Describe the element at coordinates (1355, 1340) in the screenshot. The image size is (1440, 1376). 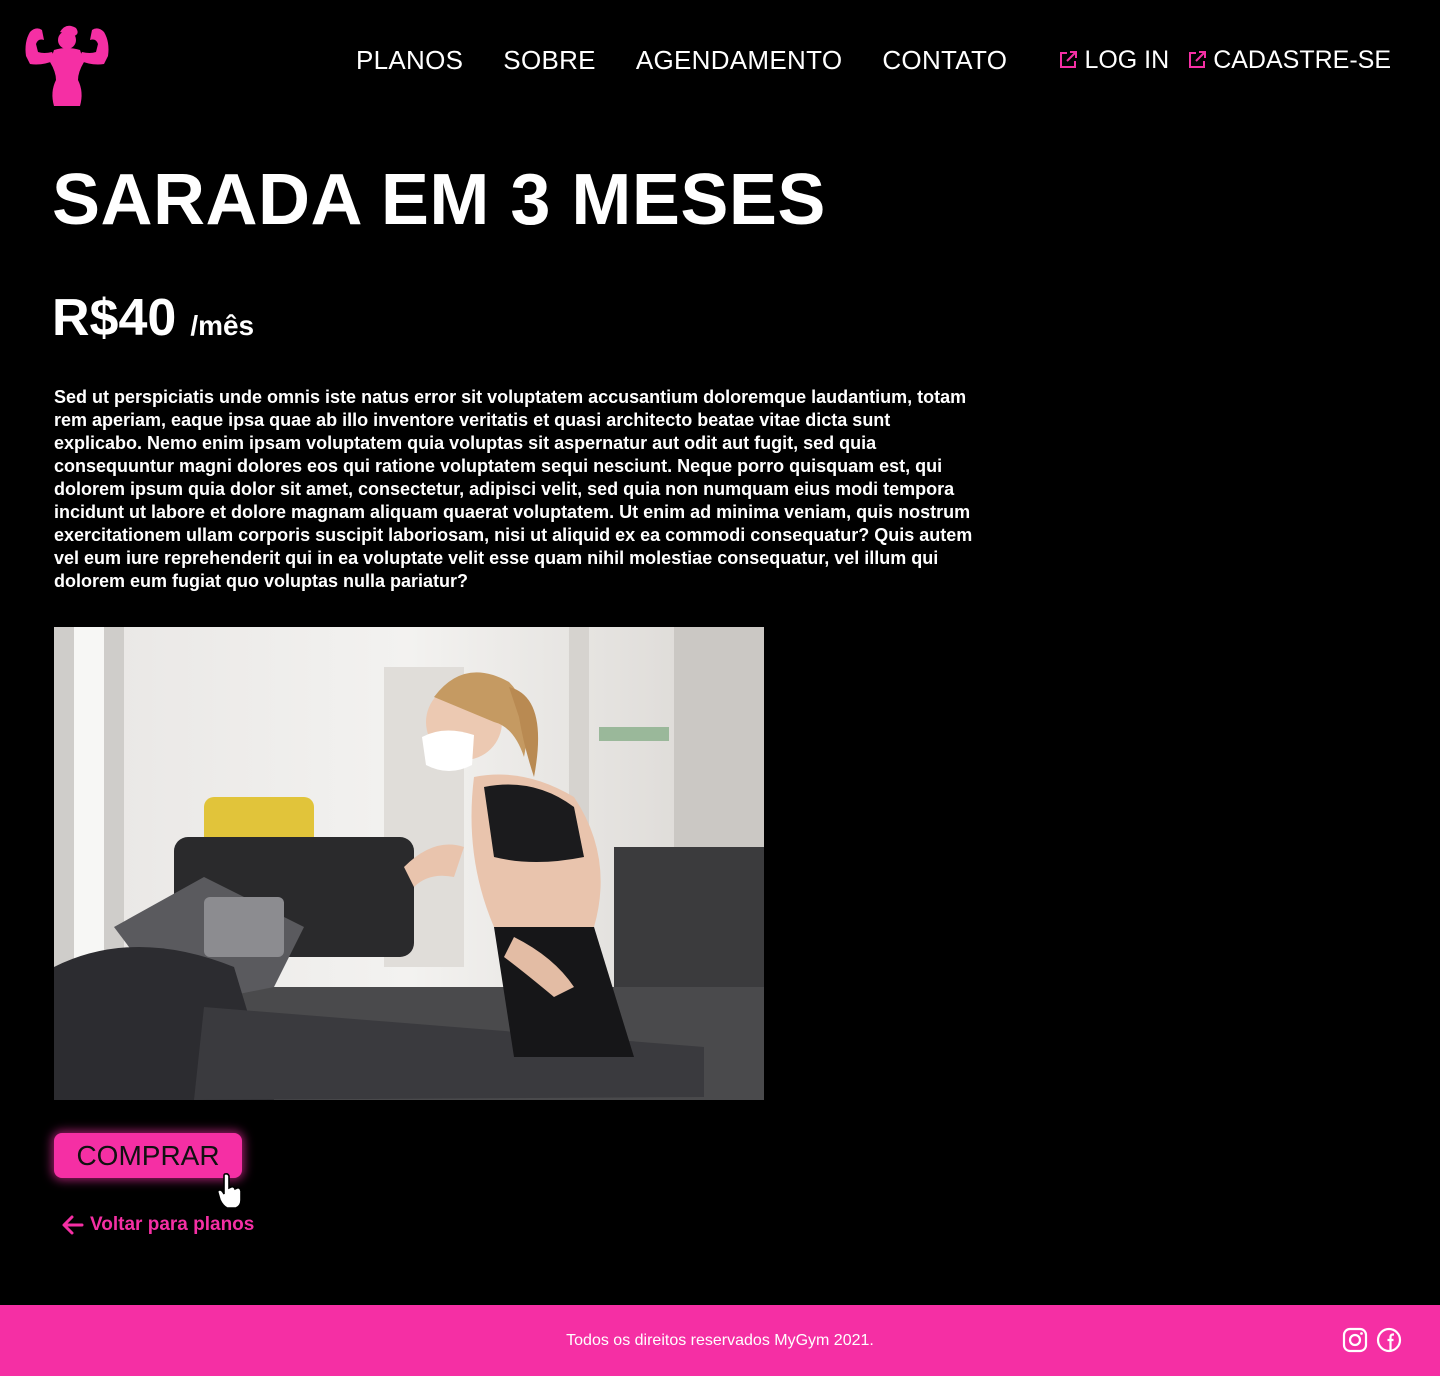
I see `instagram-icon` at that location.